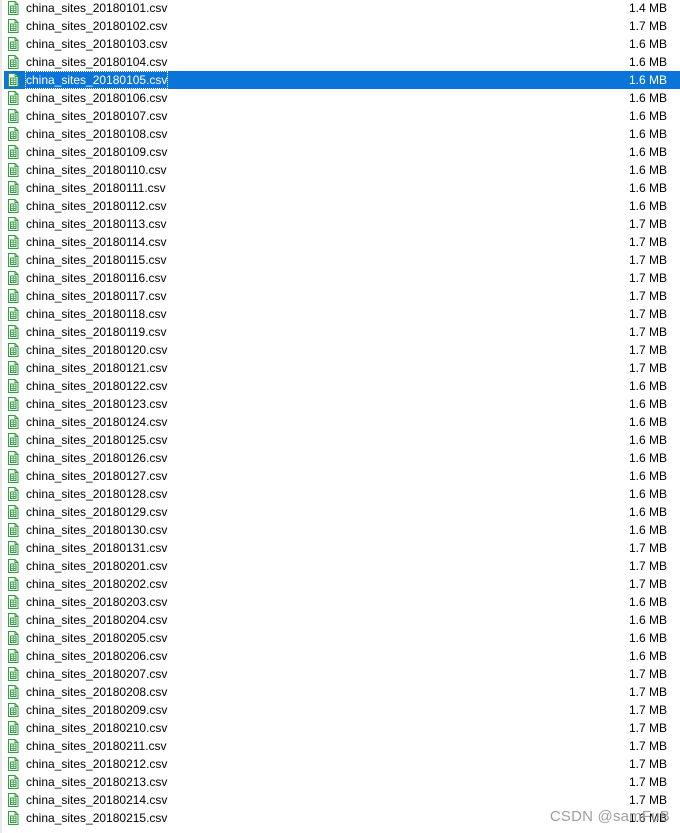 Image resolution: width=680 pixels, height=833 pixels. I want to click on file-row: china_sites_20180130.csv 1.6 MB, so click(342, 530).